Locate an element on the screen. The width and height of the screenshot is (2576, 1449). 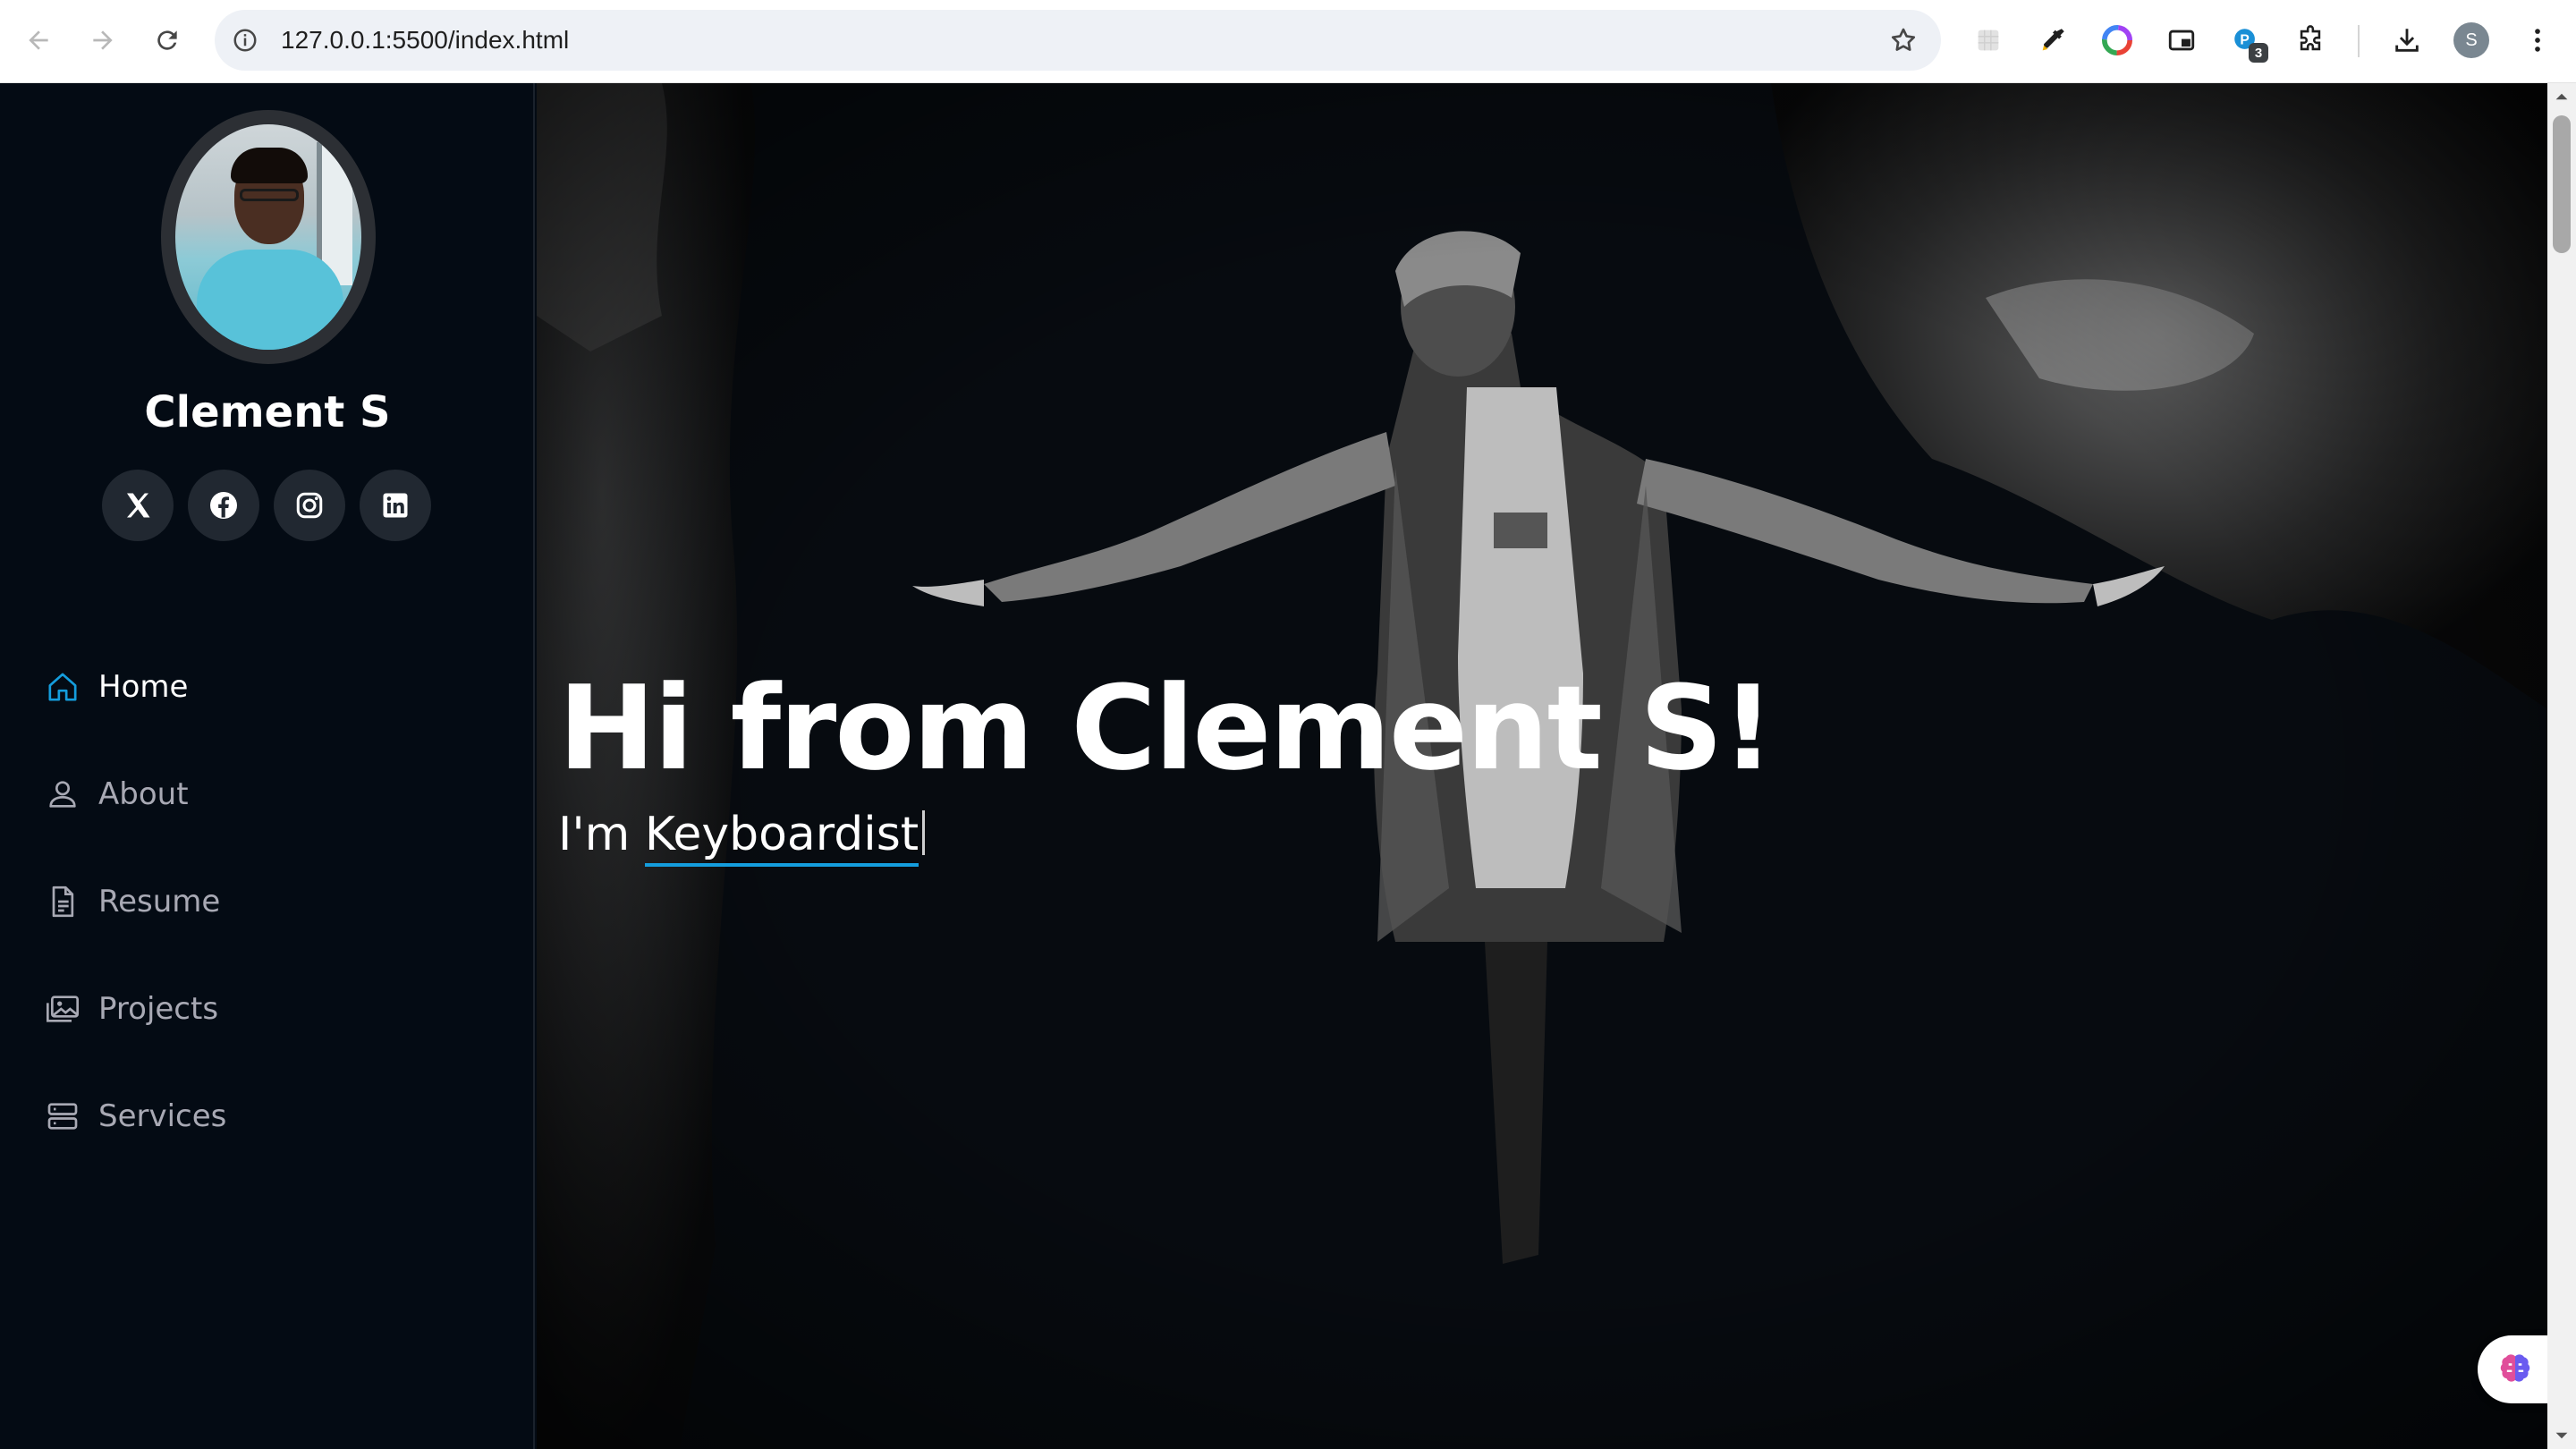
extension-grid-icon is located at coordinates (1988, 40).